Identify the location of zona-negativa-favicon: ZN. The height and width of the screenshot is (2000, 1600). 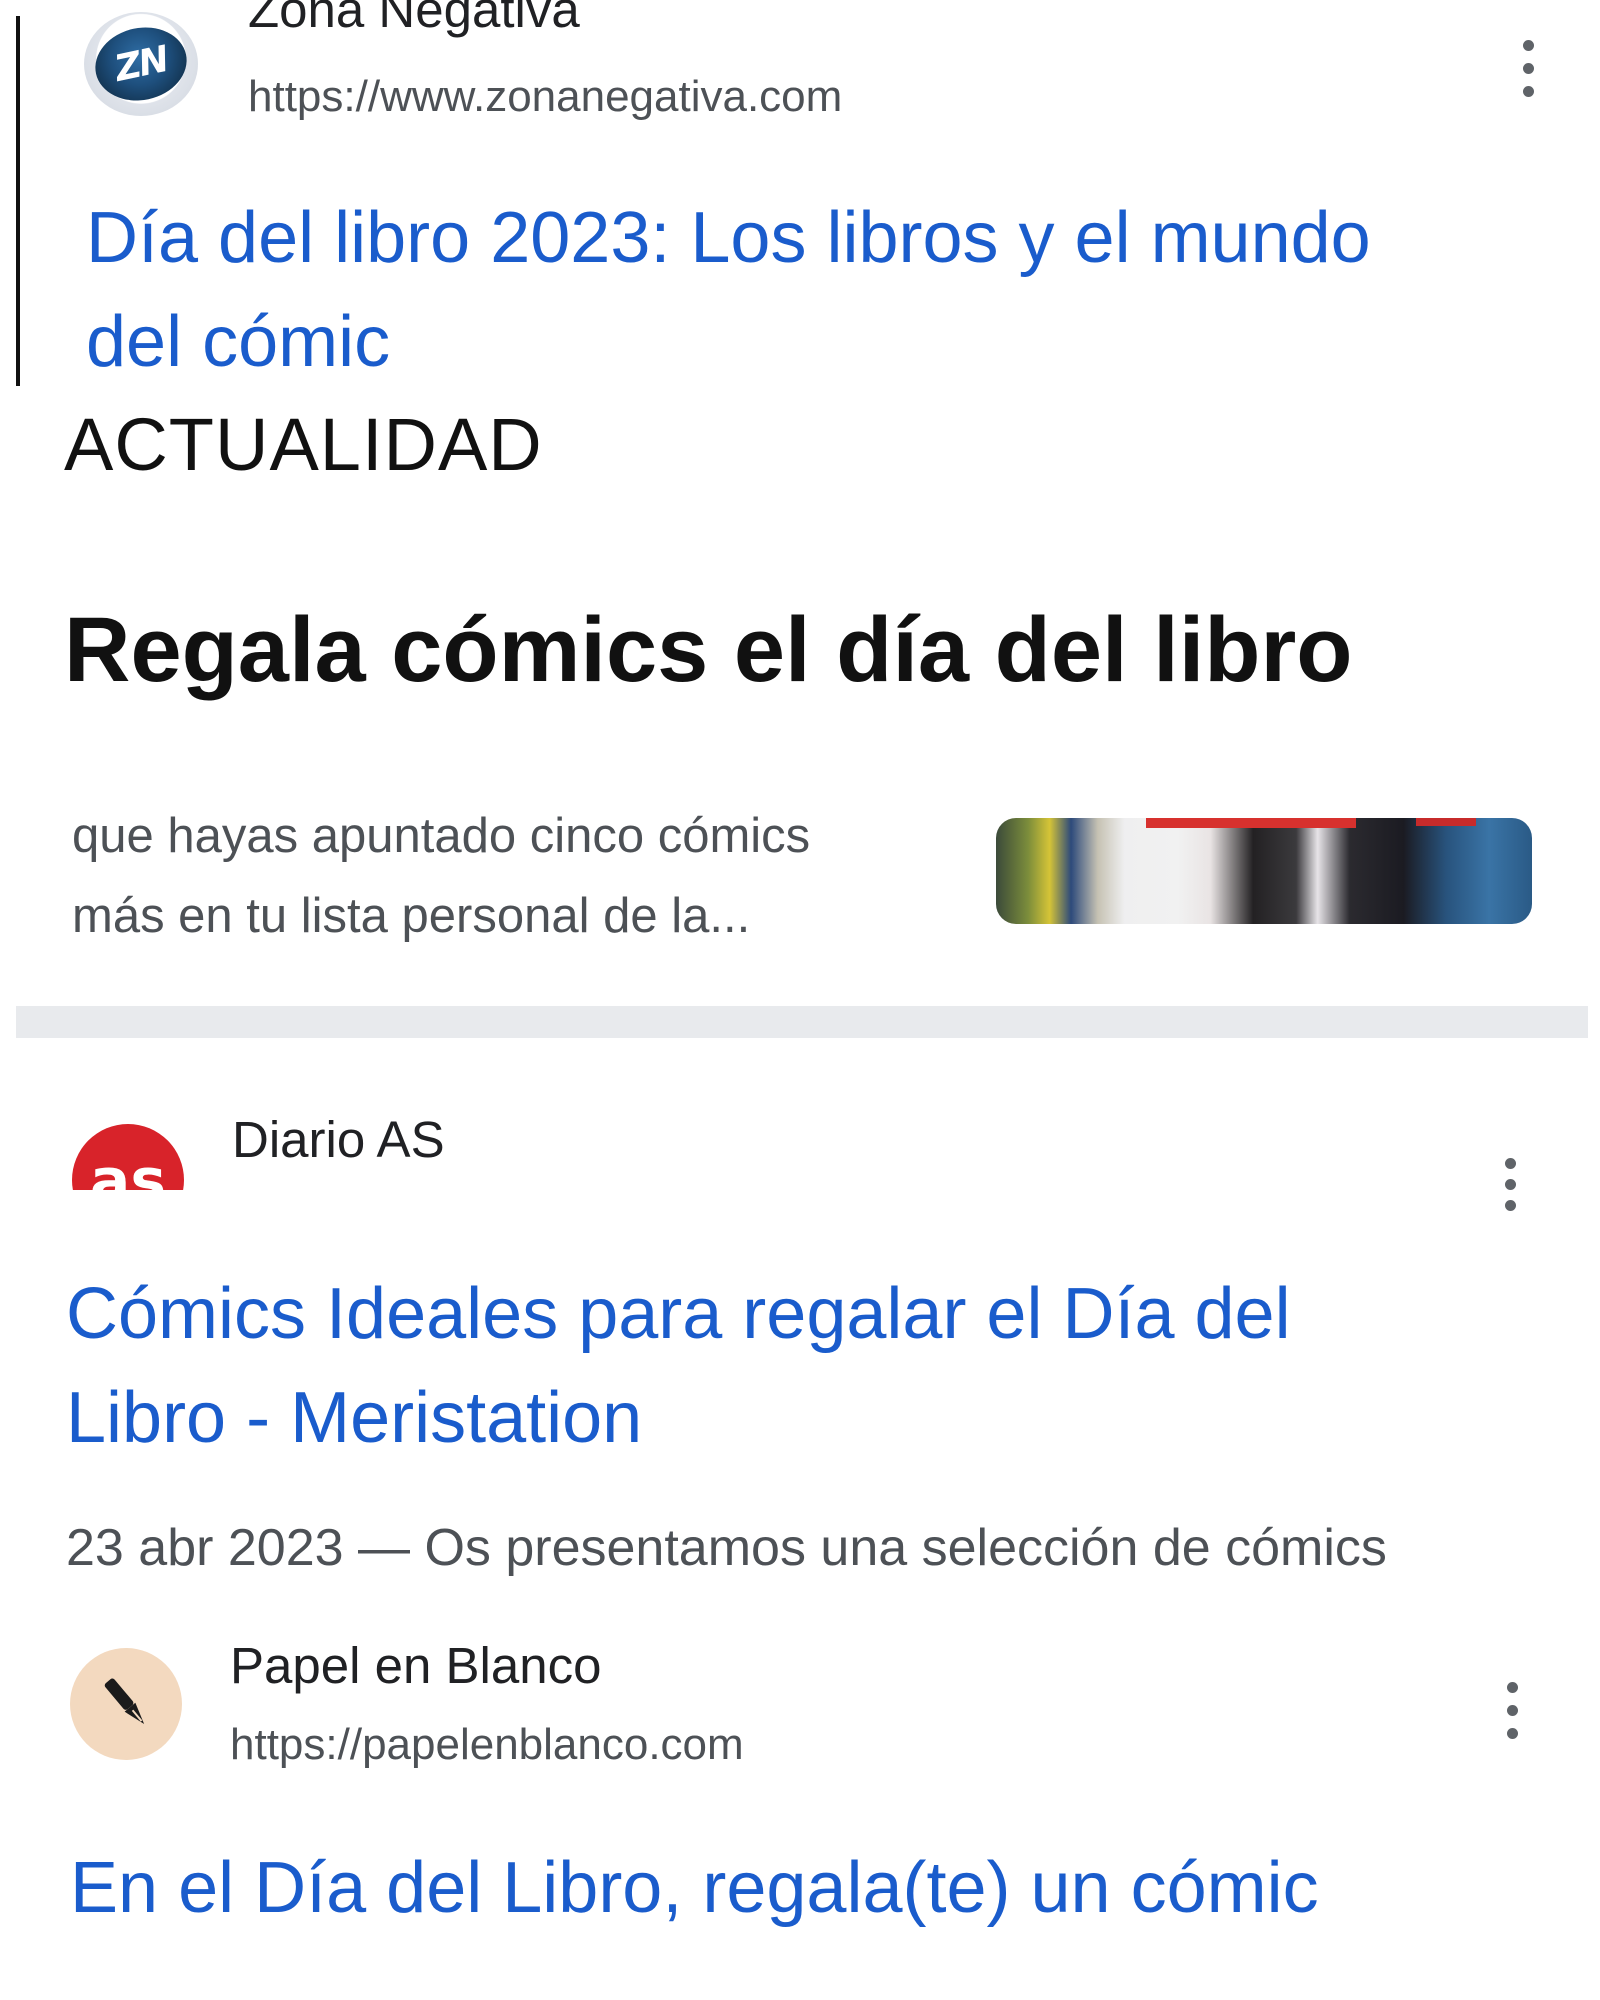
(141, 64).